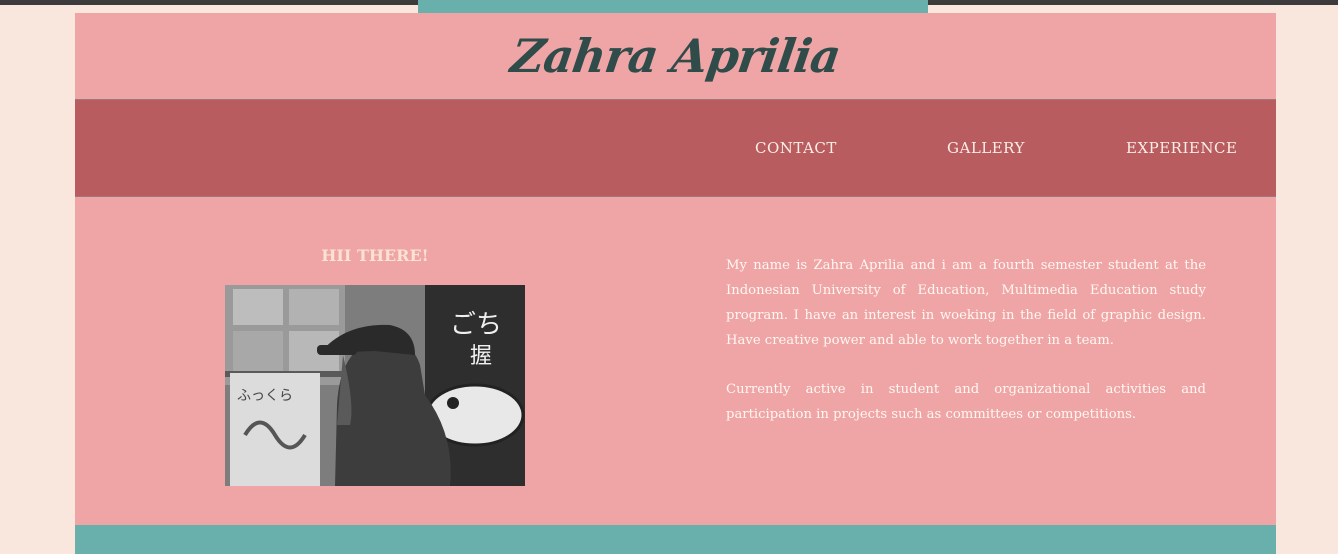 This screenshot has height=554, width=1338. I want to click on nav-item-gallery: GALLERY, so click(986, 148).